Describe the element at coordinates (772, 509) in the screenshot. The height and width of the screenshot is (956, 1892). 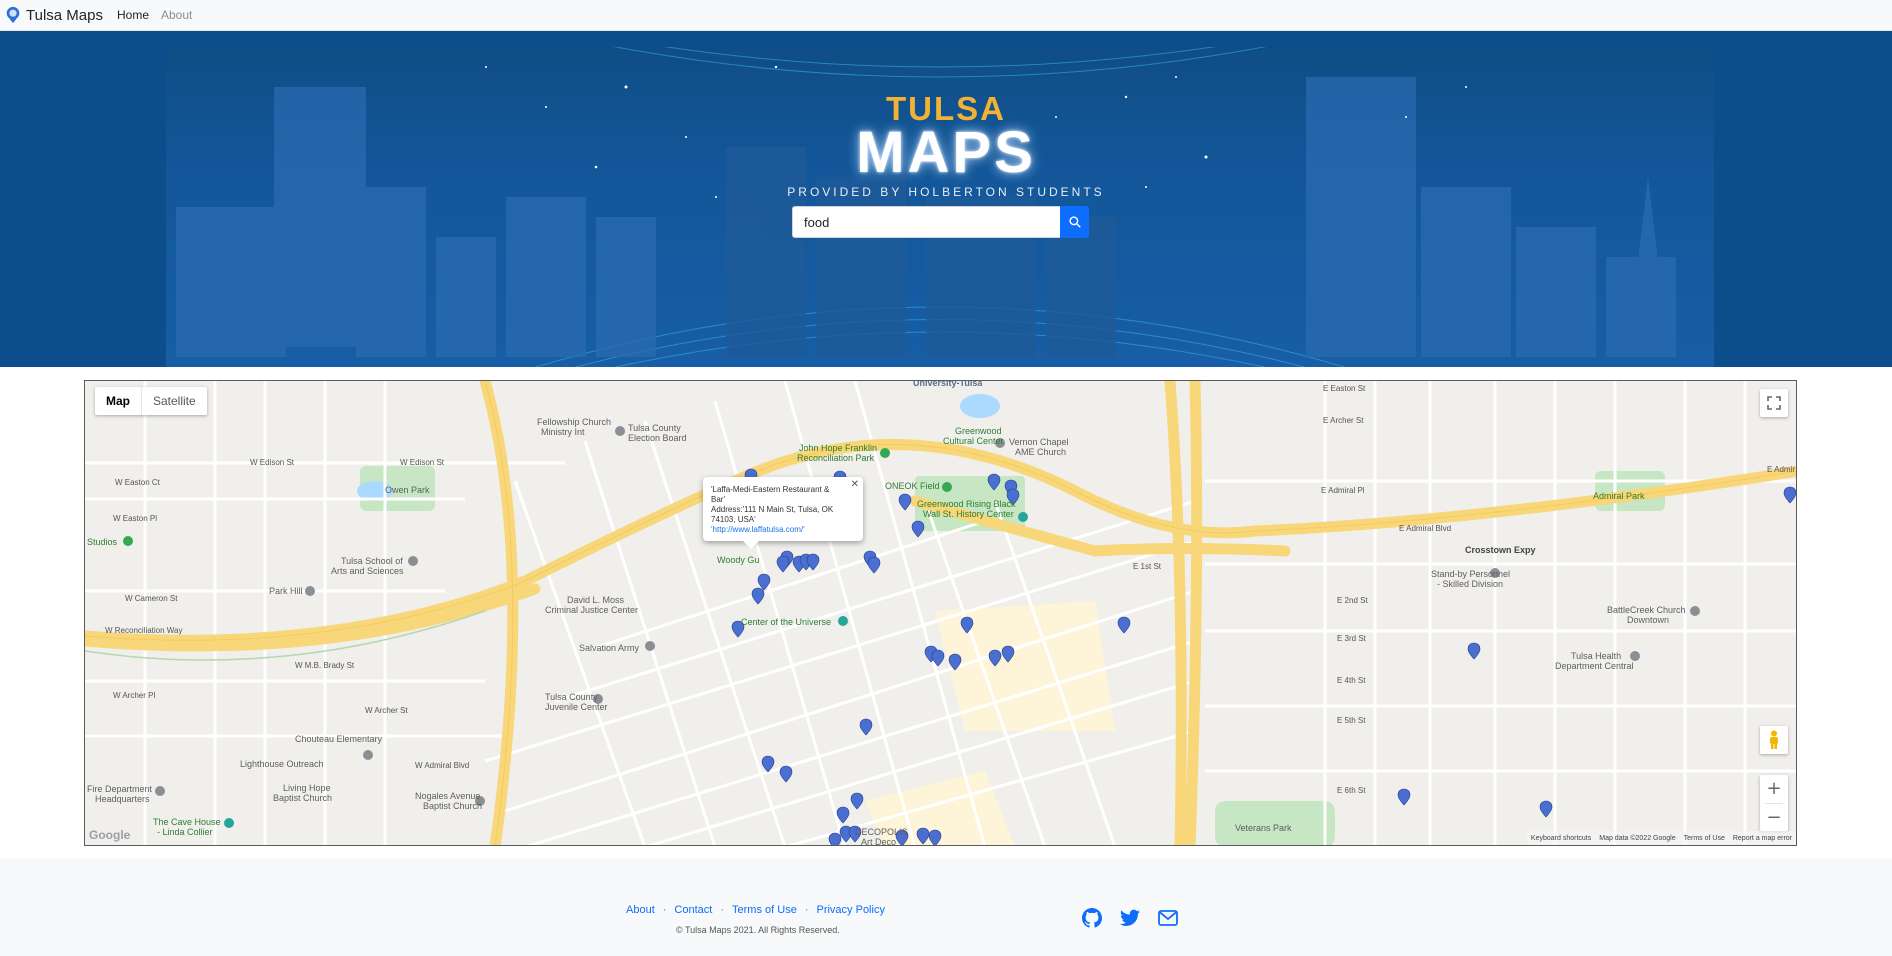
I see `info-window-address: Address:'111 N Main St, Tulsa, OK` at that location.